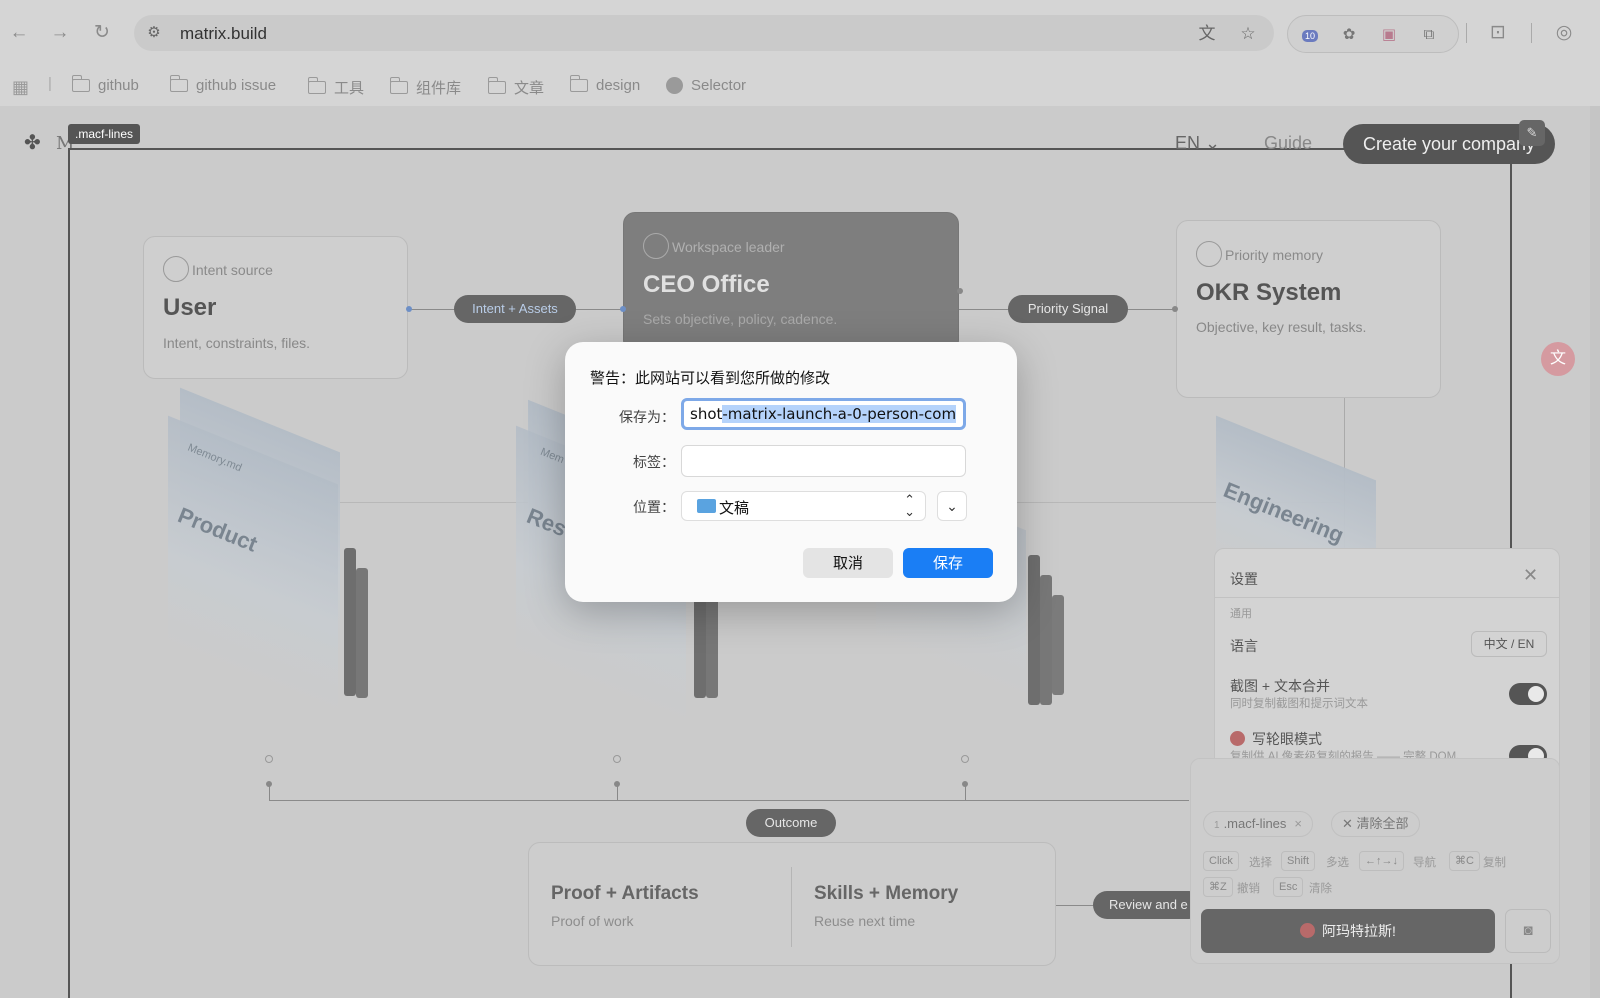 Image resolution: width=1600 pixels, height=998 pixels. Describe the element at coordinates (706, 85) in the screenshot. I see `bookmark-selector: Selector` at that location.